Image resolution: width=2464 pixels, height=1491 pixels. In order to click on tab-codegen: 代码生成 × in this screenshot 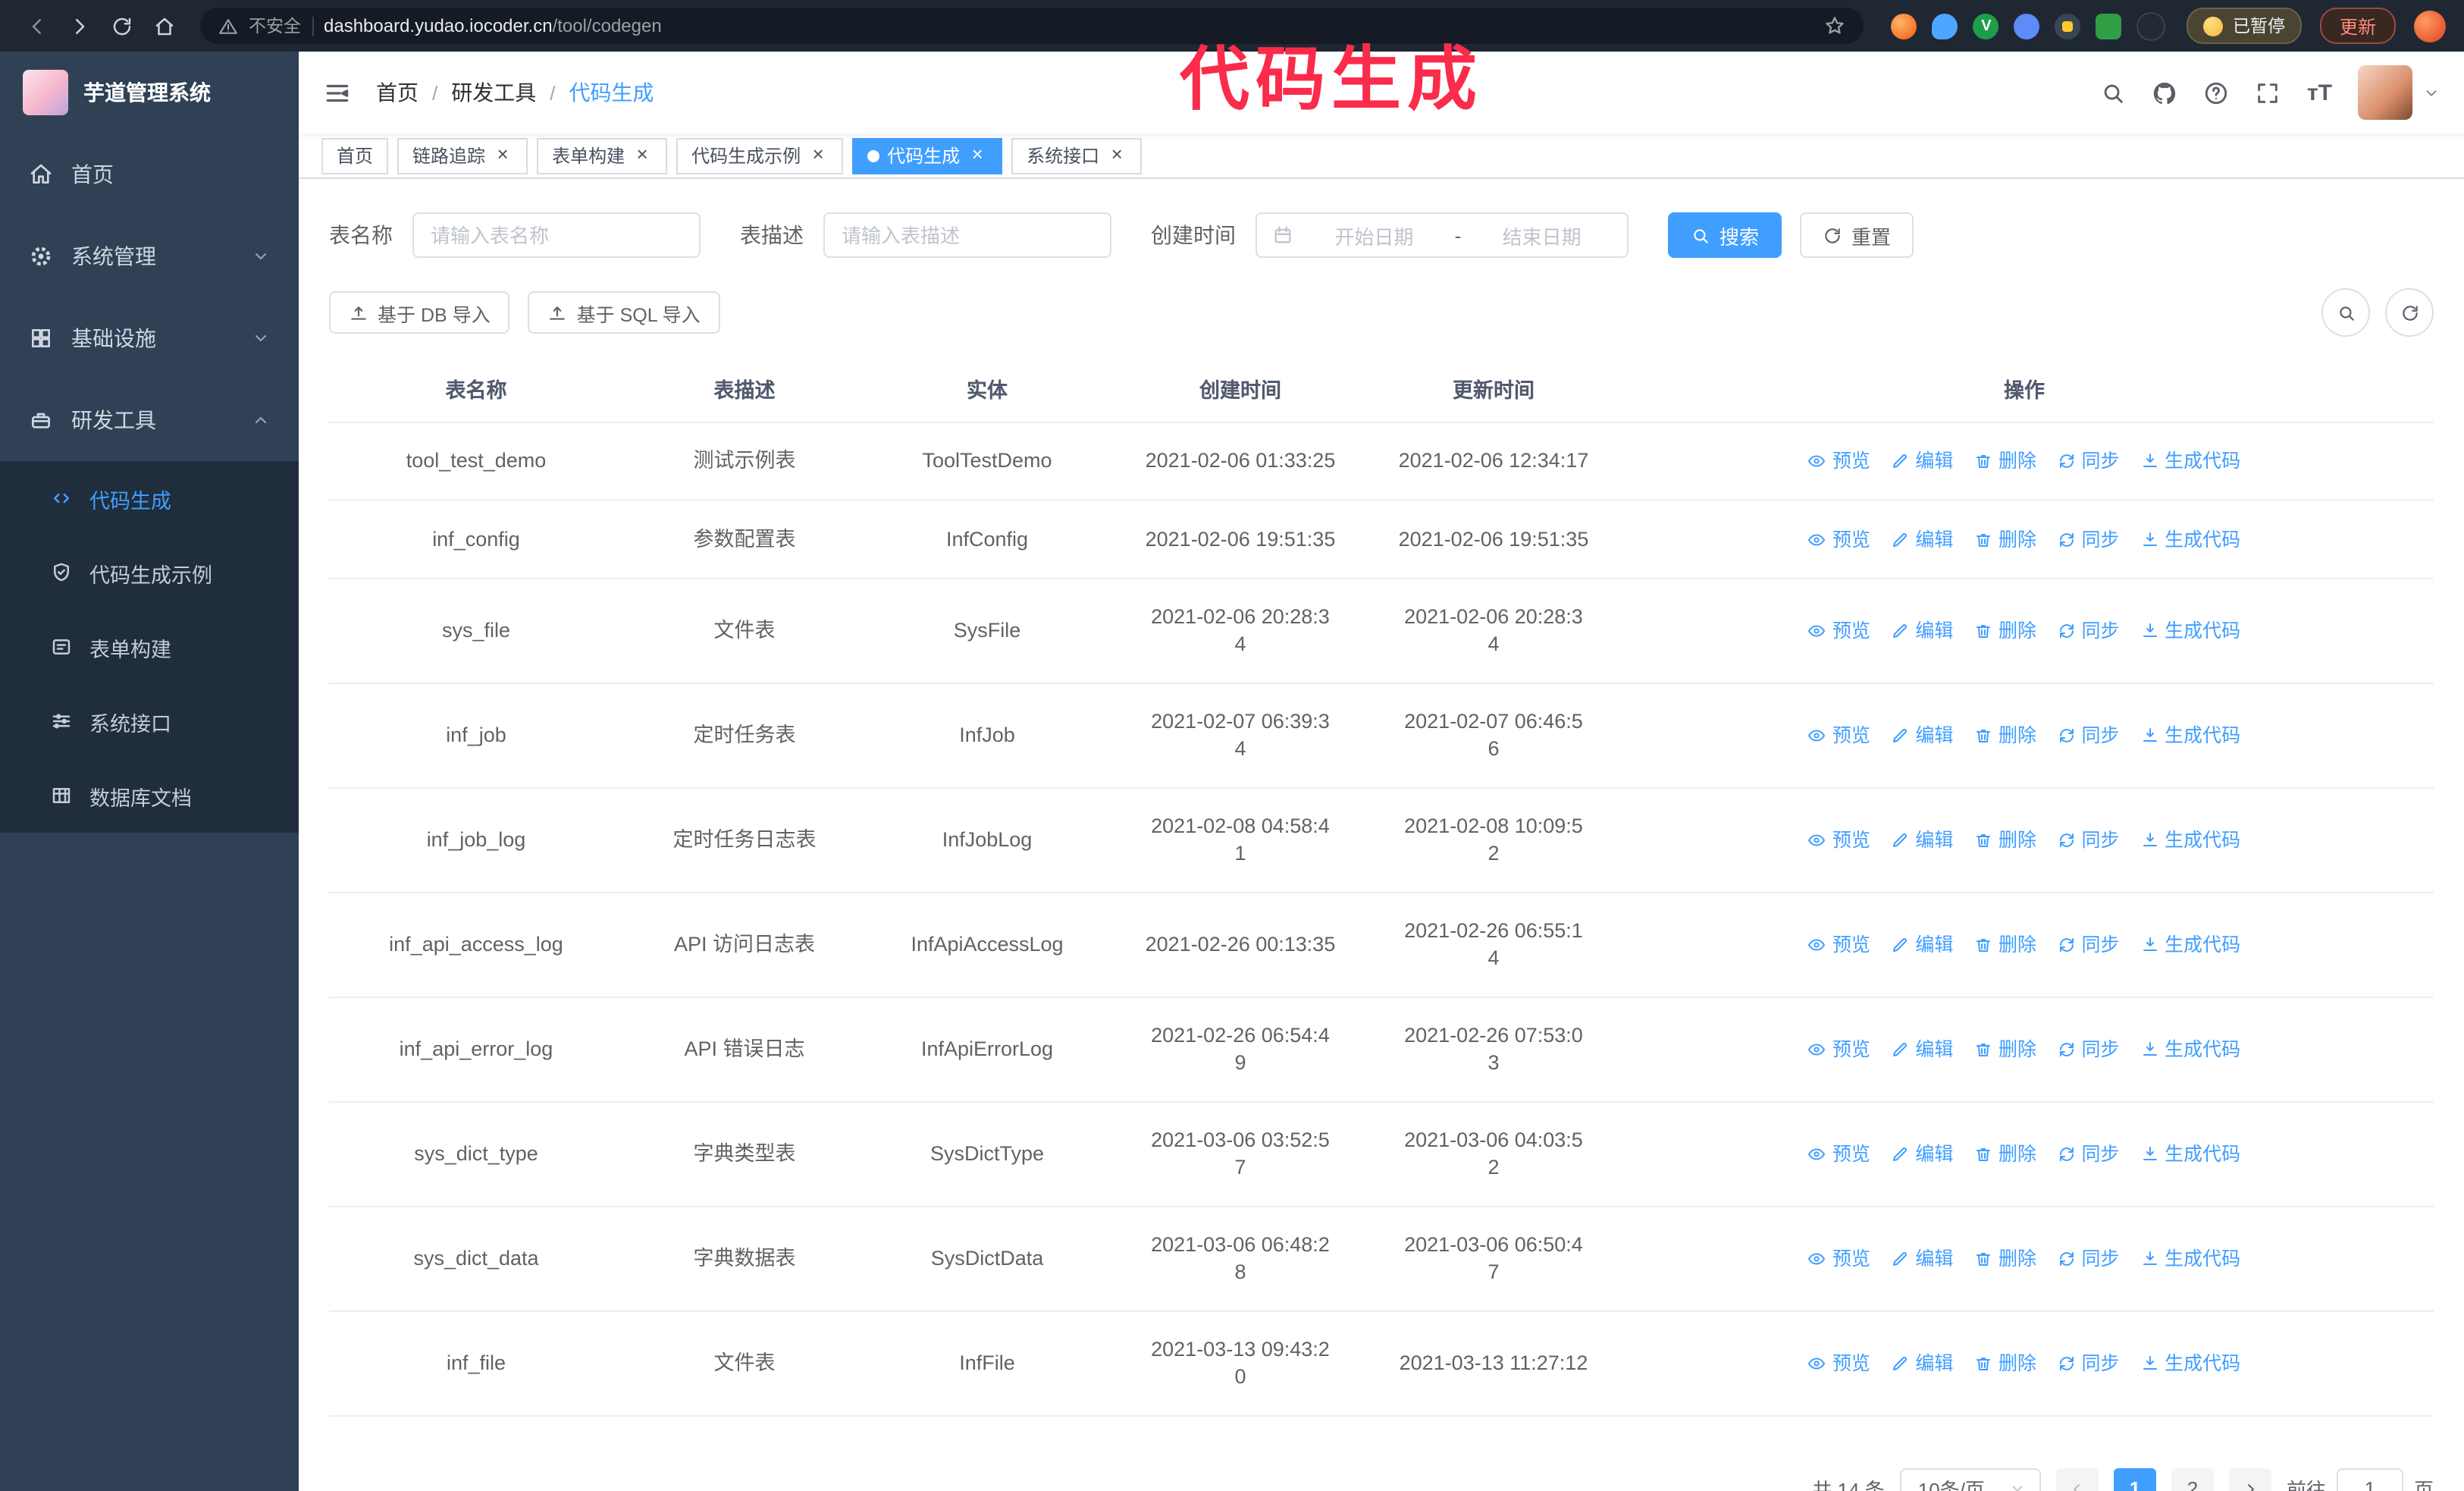, I will do `click(927, 155)`.